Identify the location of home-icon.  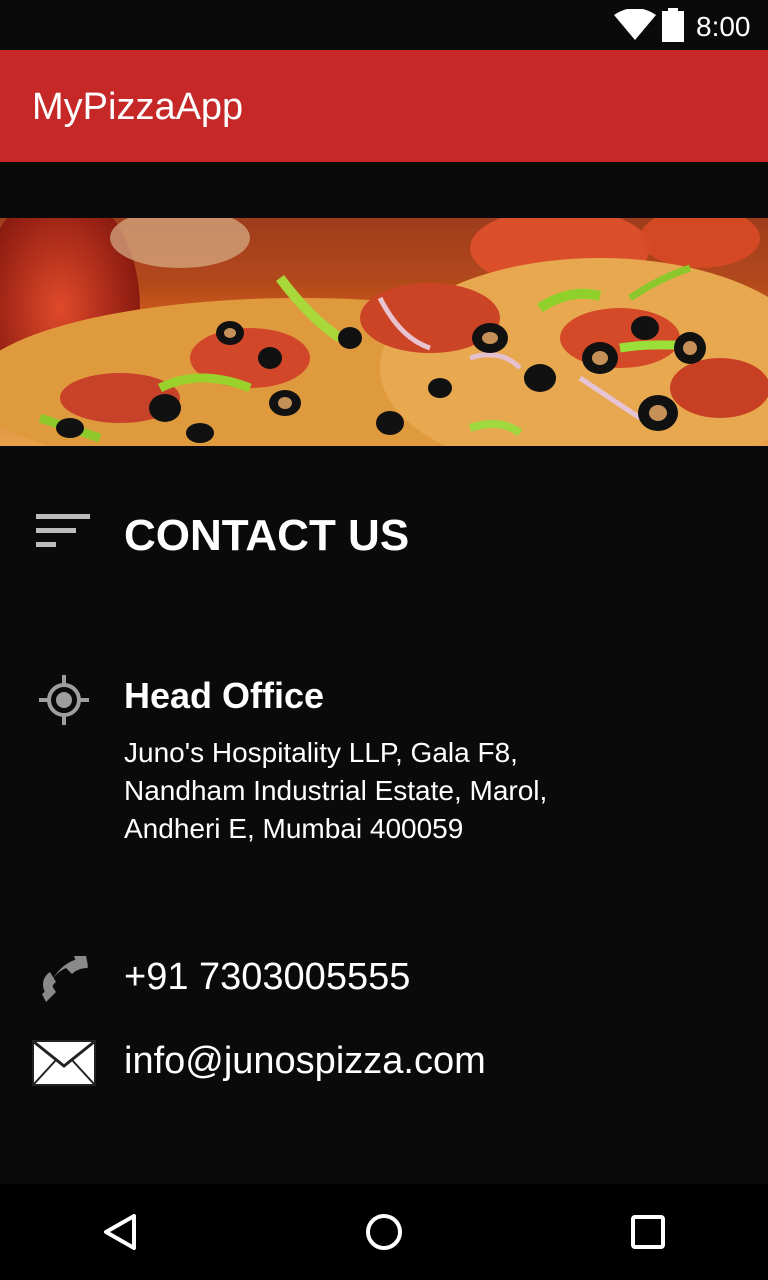
(384, 1232).